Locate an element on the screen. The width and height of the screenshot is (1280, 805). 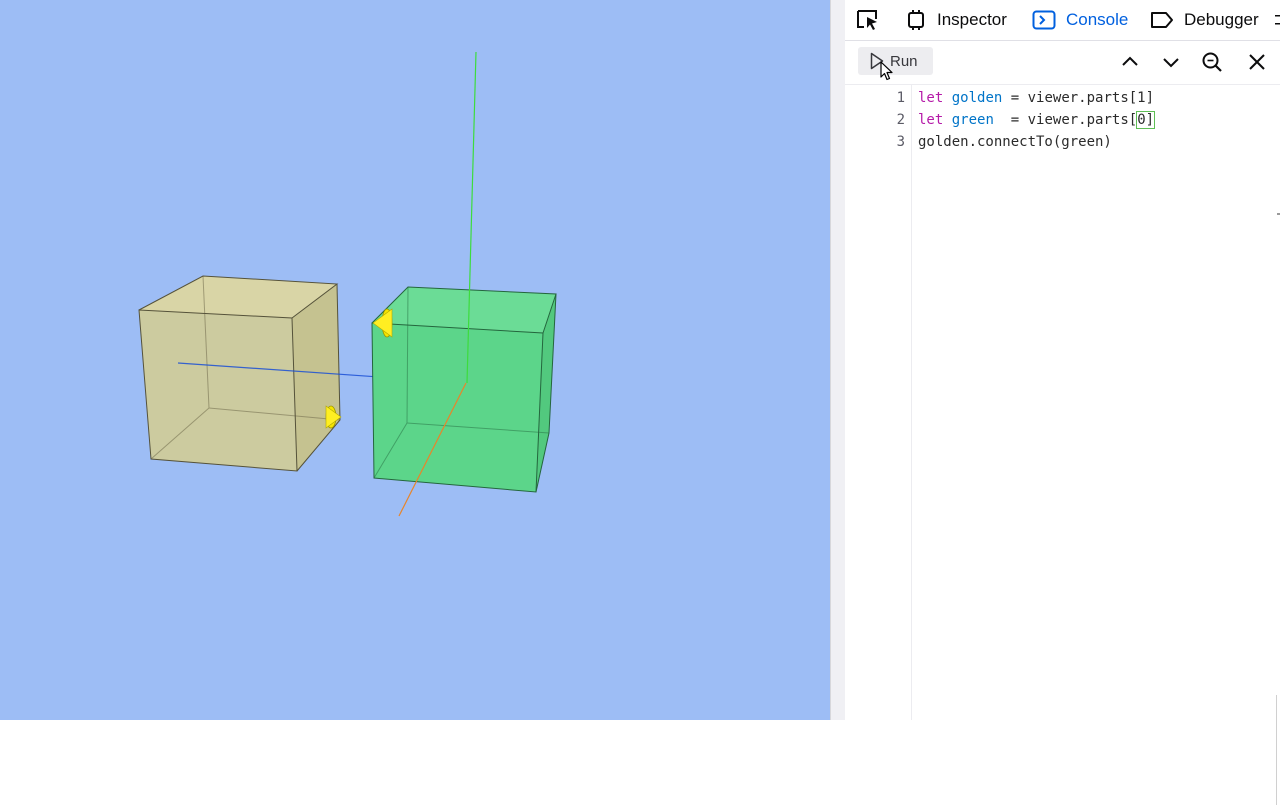
run-button: Run is located at coordinates (895, 61).